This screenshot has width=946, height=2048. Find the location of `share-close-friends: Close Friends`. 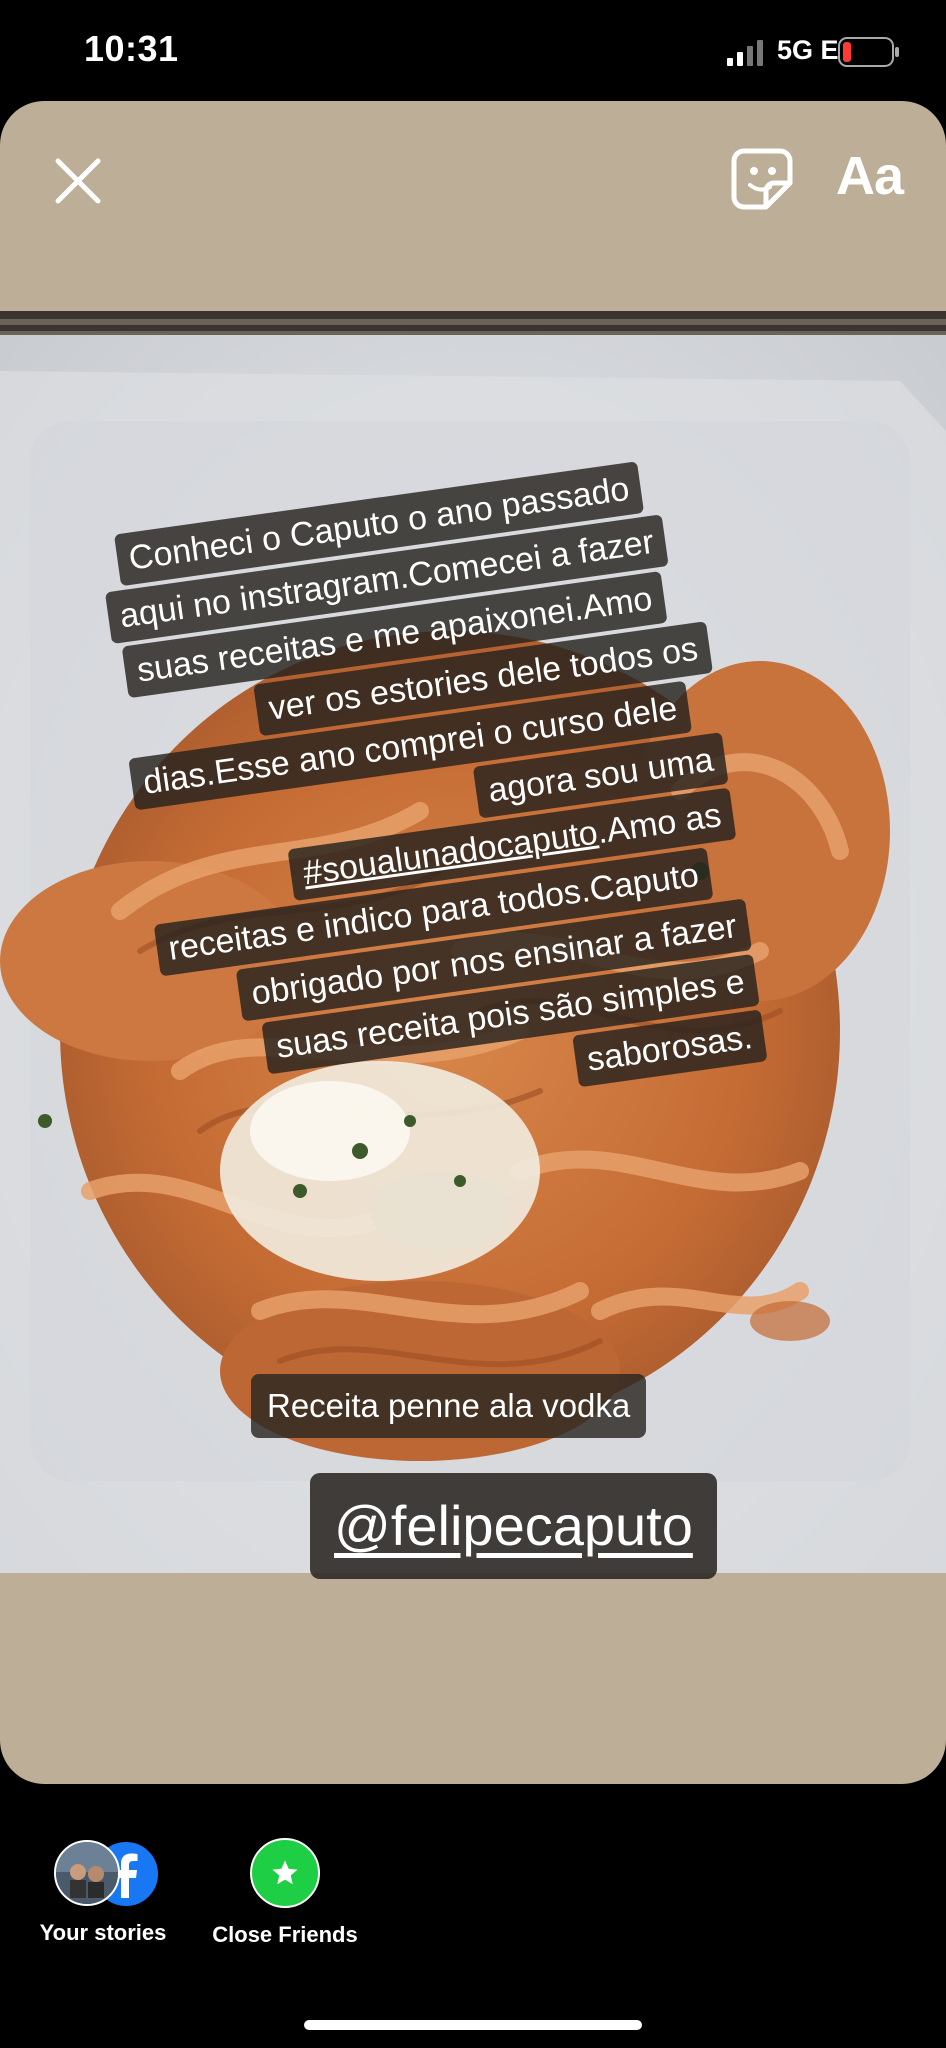

share-close-friends: Close Friends is located at coordinates (285, 1893).